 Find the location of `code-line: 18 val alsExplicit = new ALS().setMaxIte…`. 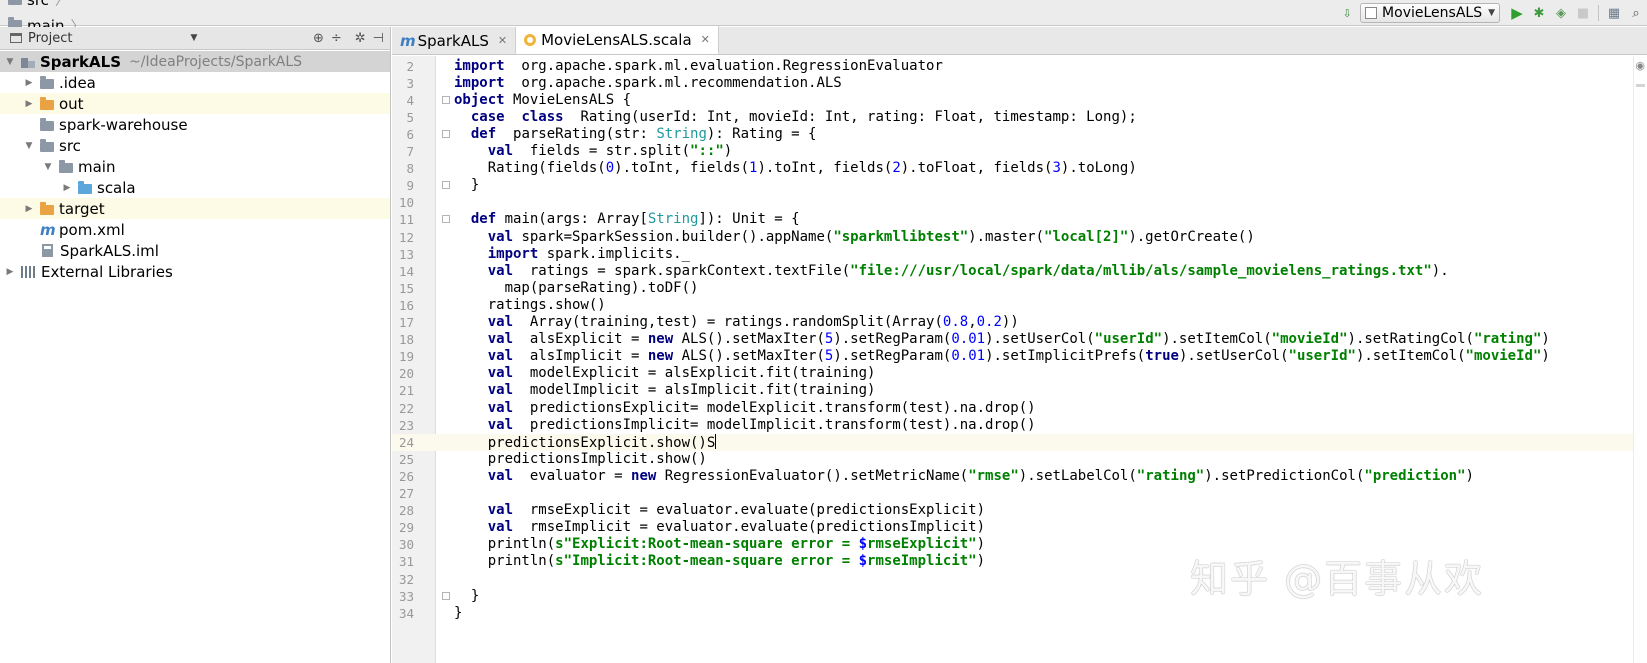

code-line: 18 val alsExplicit = new ALS().setMaxIte… is located at coordinates (1019, 339).